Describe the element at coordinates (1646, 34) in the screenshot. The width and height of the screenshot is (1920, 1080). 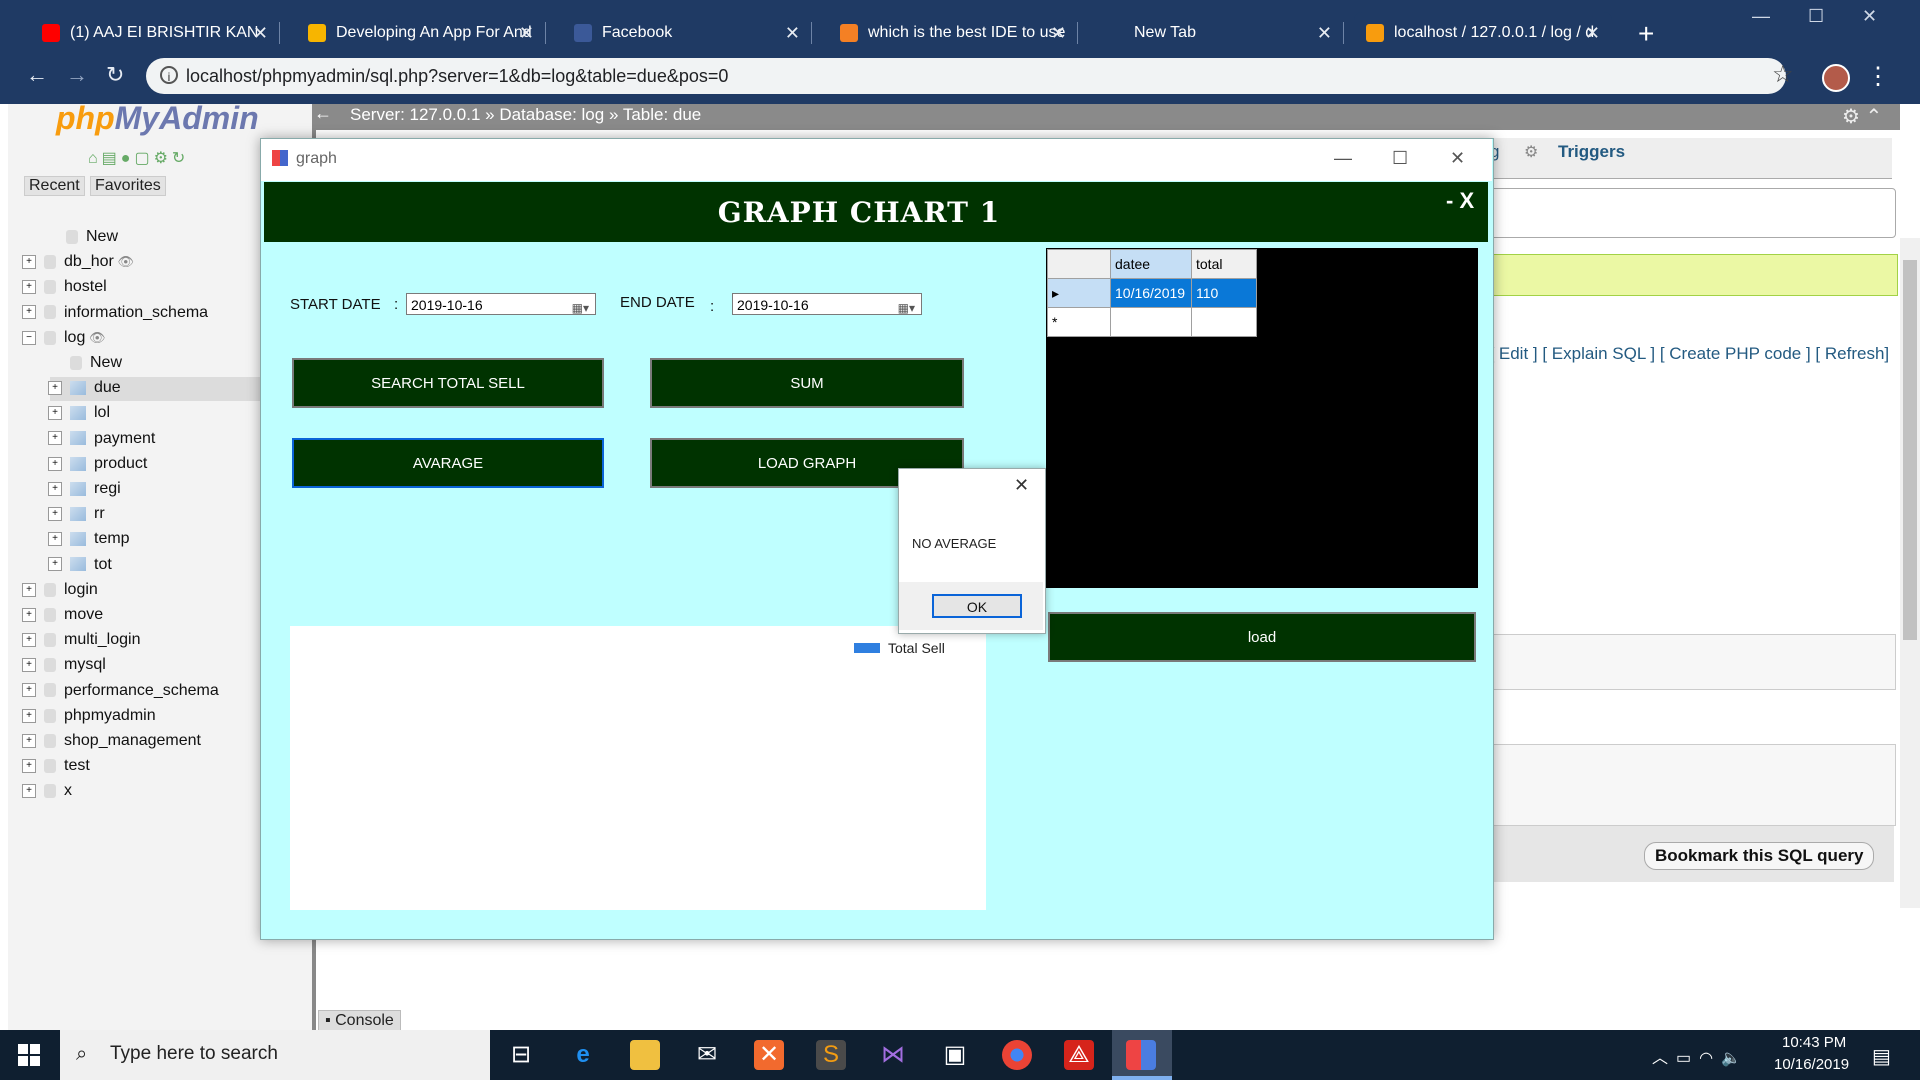
I see `new-tab-button: +` at that location.